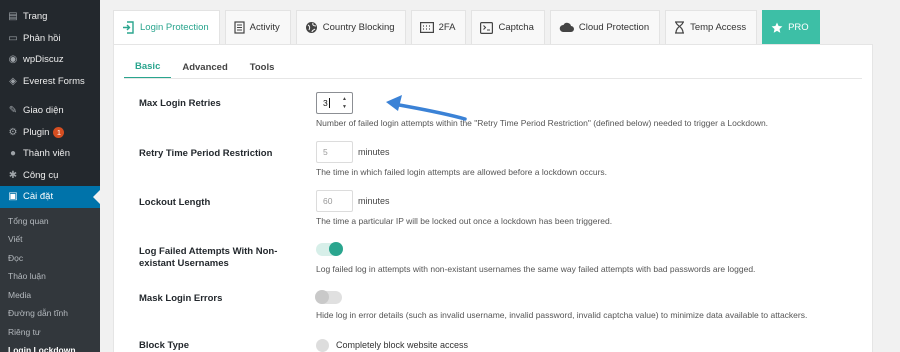  I want to click on tab-label: Activity, so click(264, 27).